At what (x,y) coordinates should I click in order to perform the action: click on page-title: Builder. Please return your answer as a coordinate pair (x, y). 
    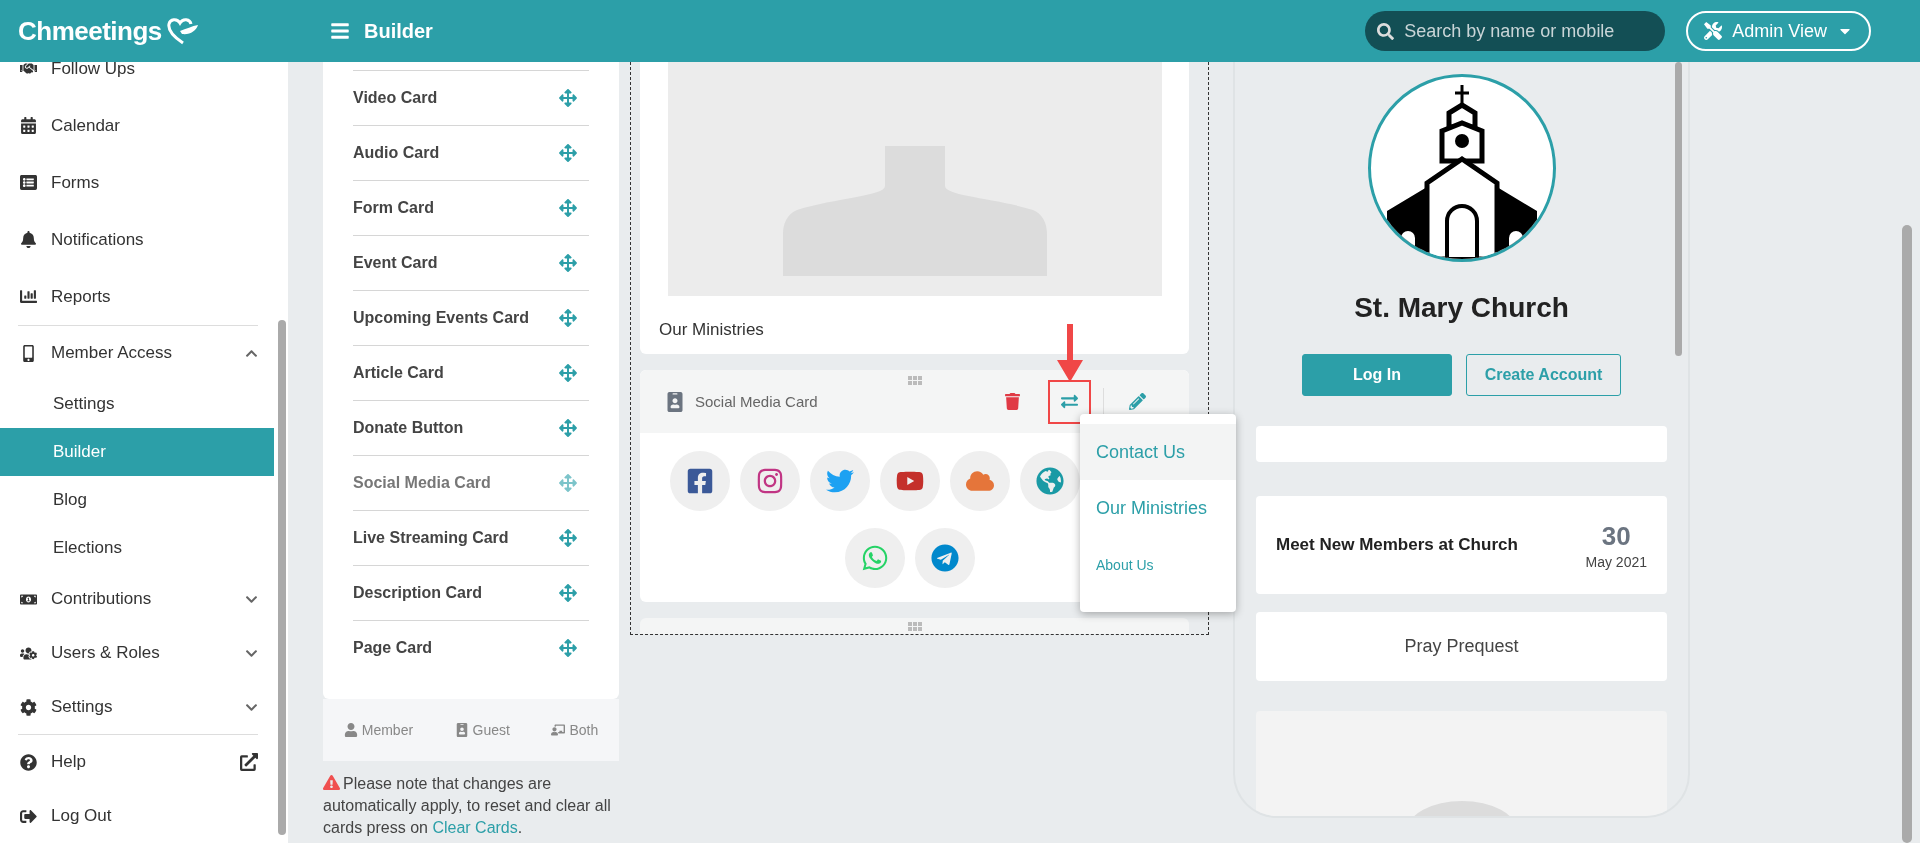
    Looking at the image, I should click on (398, 31).